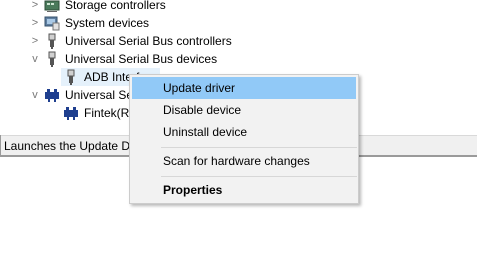 The height and width of the screenshot is (259, 477). Describe the element at coordinates (244, 190) in the screenshot. I see `menu-item-properties: Properties` at that location.